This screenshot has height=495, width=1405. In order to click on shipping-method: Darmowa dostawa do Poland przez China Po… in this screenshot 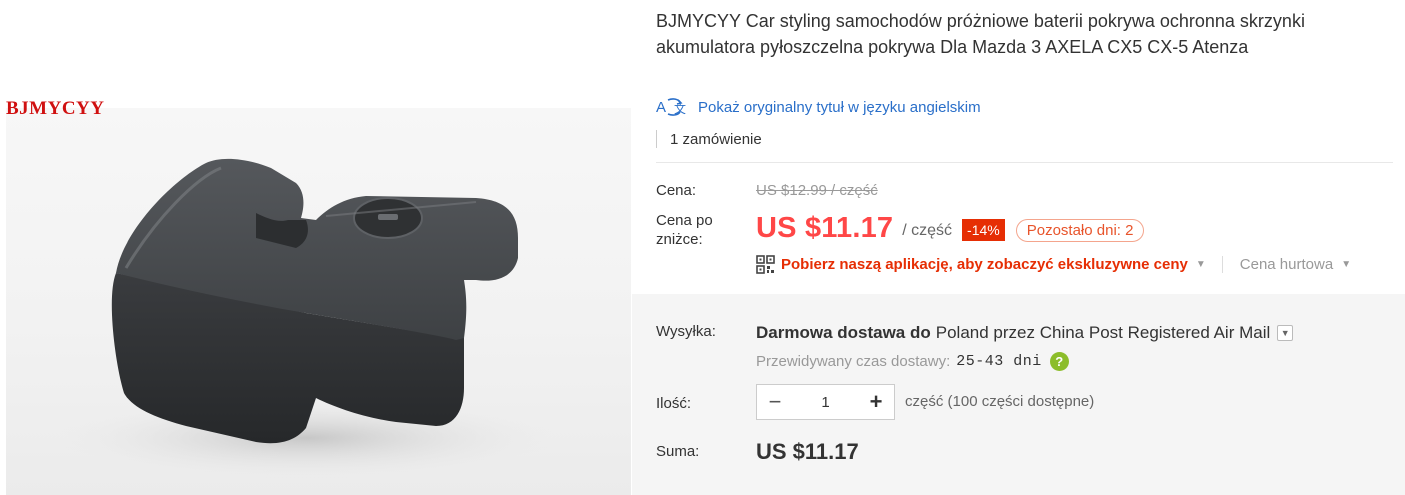, I will do `click(1025, 333)`.